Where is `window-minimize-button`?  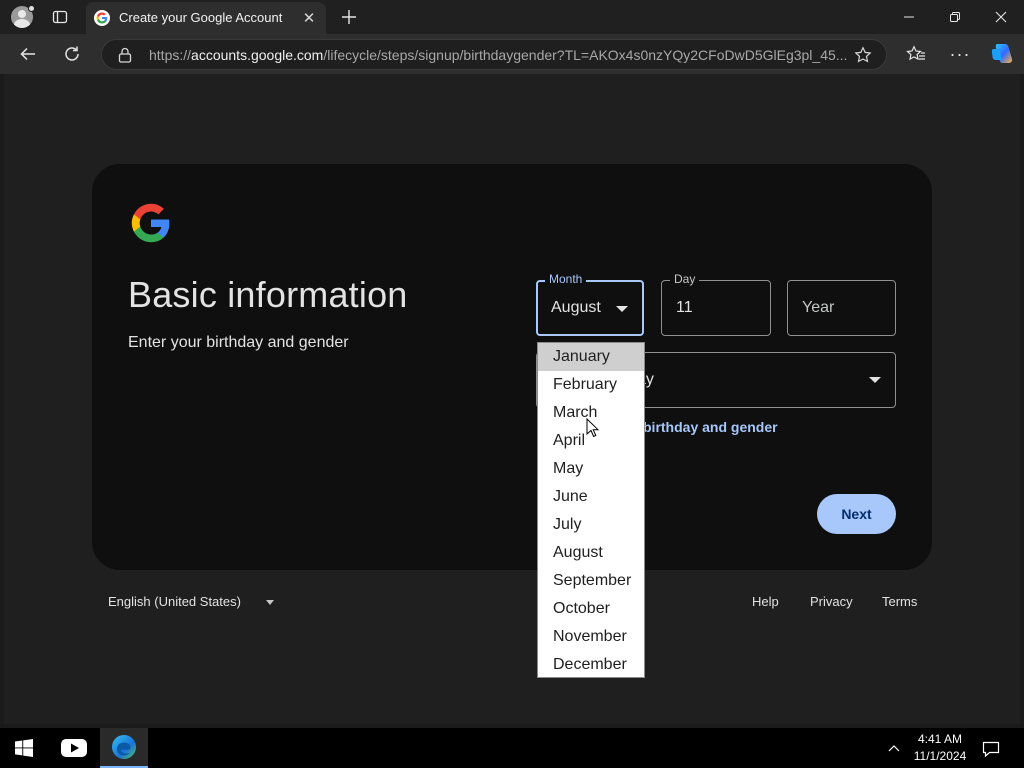 window-minimize-button is located at coordinates (909, 17).